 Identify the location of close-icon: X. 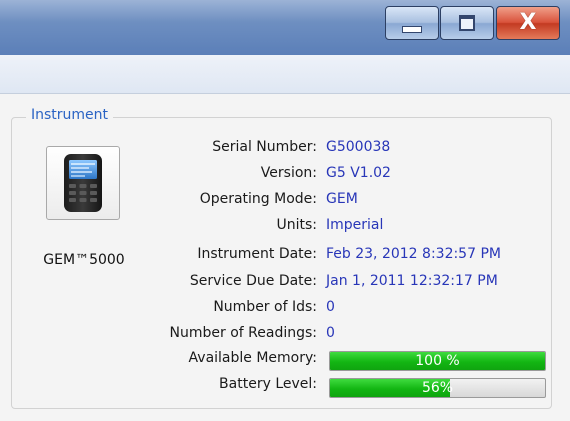
(528, 22).